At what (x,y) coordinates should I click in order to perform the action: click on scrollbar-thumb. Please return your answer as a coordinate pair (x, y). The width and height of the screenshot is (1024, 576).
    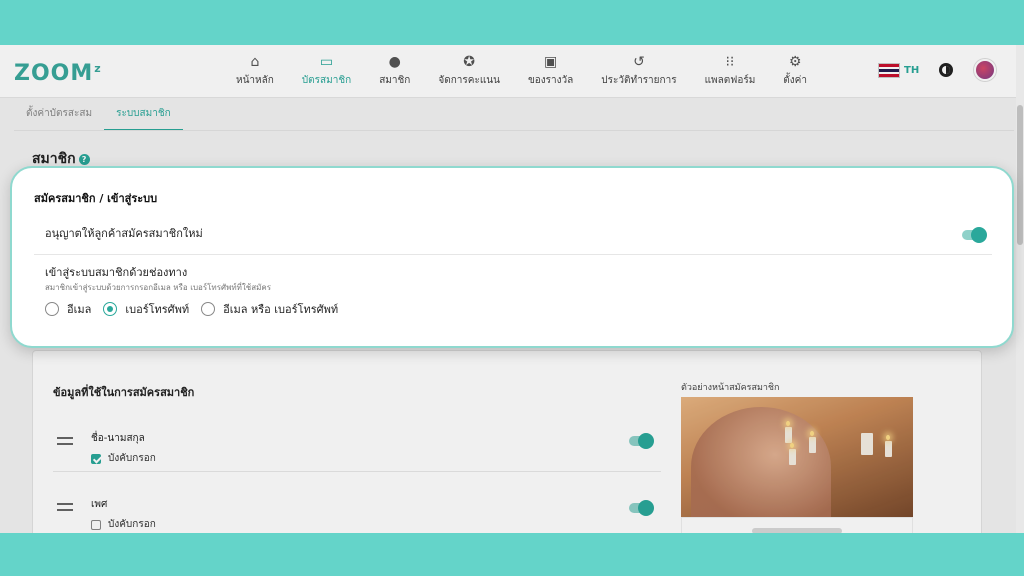
    Looking at the image, I should click on (1020, 175).